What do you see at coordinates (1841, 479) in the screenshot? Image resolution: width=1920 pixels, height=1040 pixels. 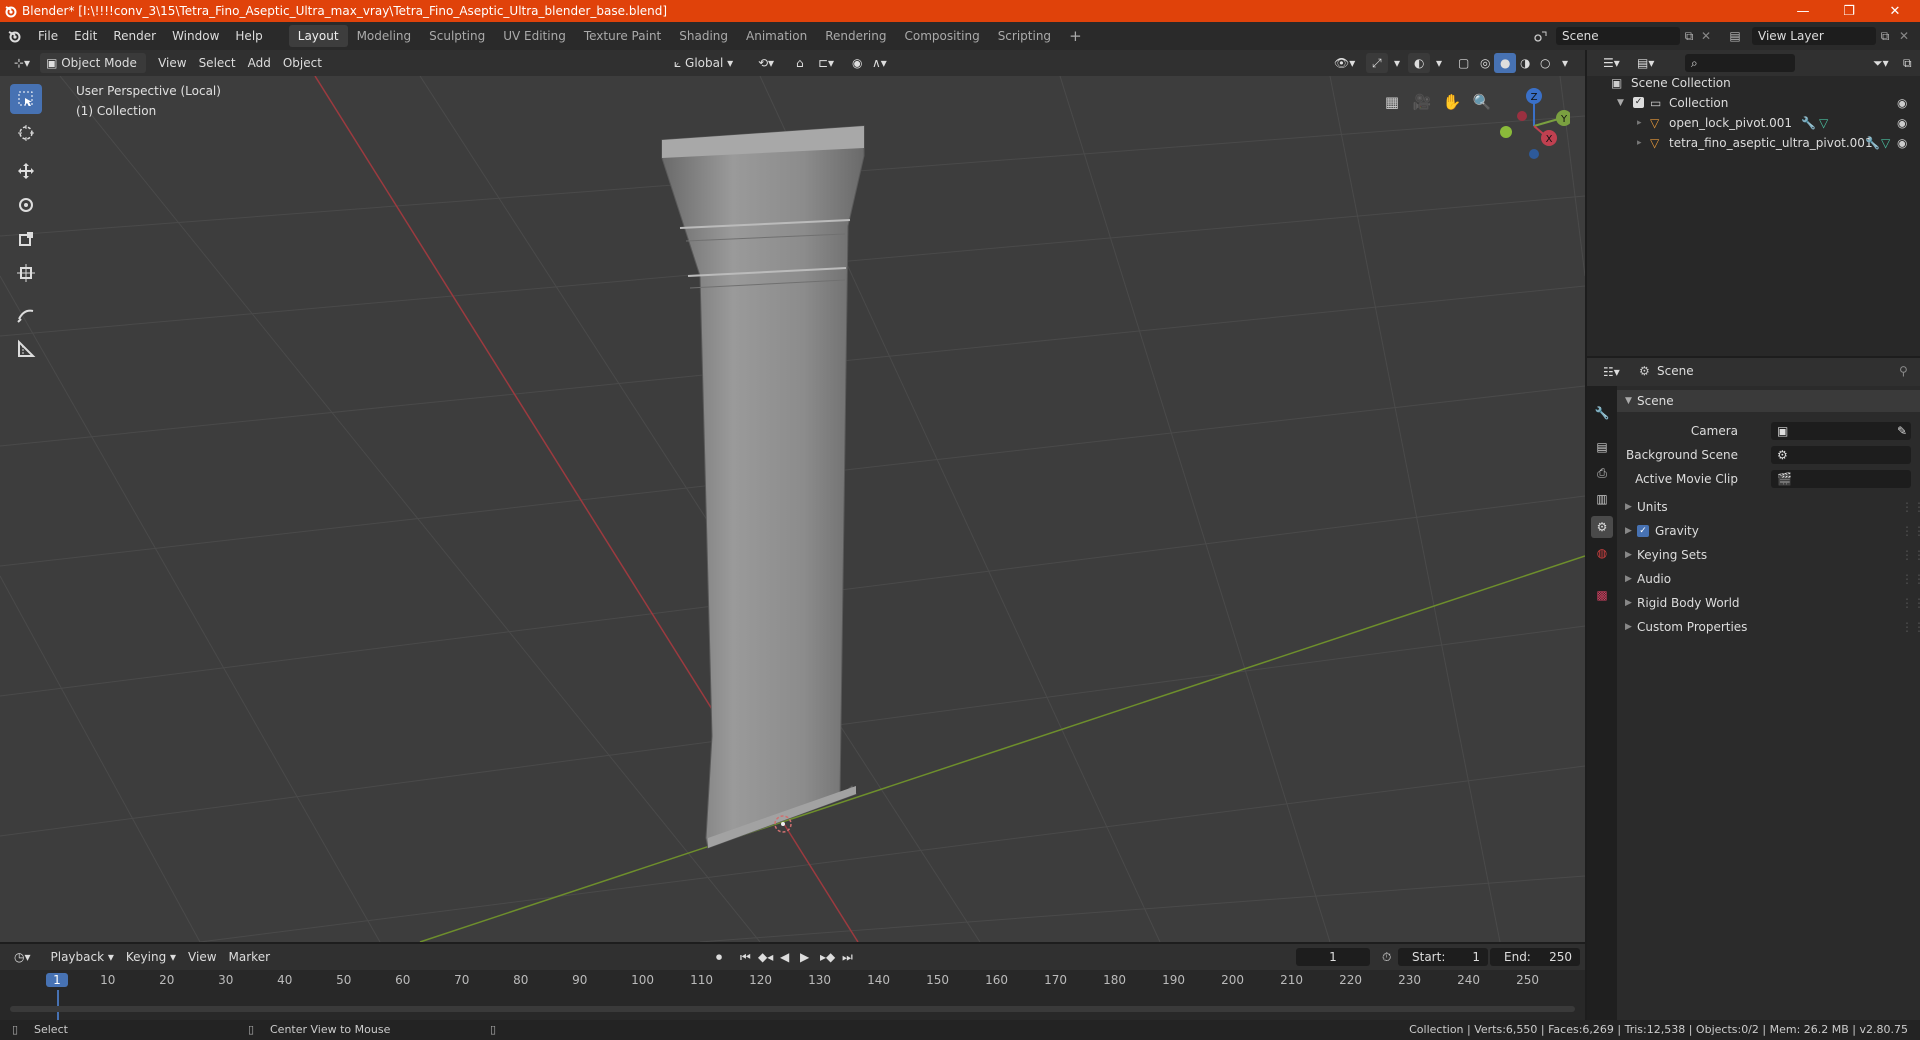 I see `active-movie-clip-field: 🎬` at bounding box center [1841, 479].